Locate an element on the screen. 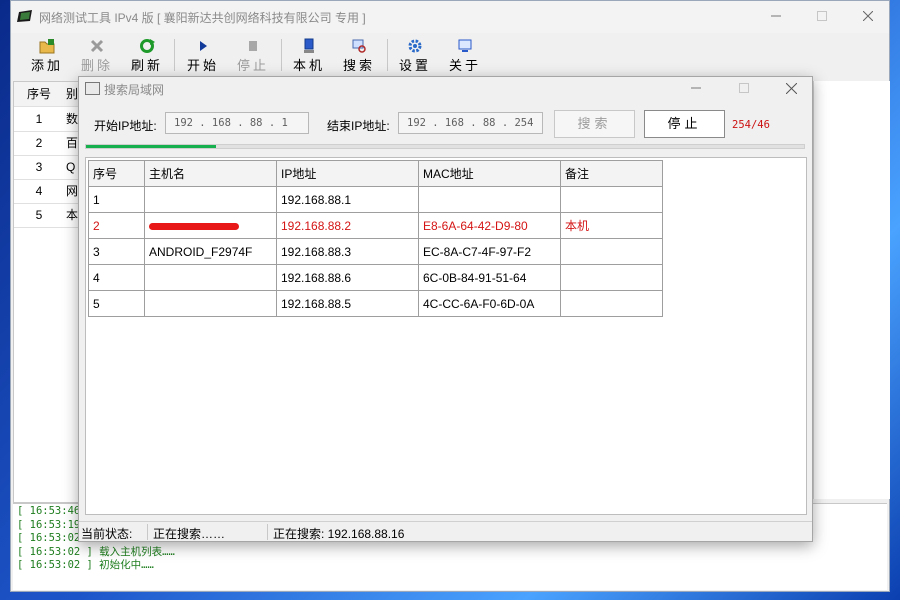  table-row: 5 192.168.88.5 4C-CC-6A-F0-6D-0A is located at coordinates (375, 303).